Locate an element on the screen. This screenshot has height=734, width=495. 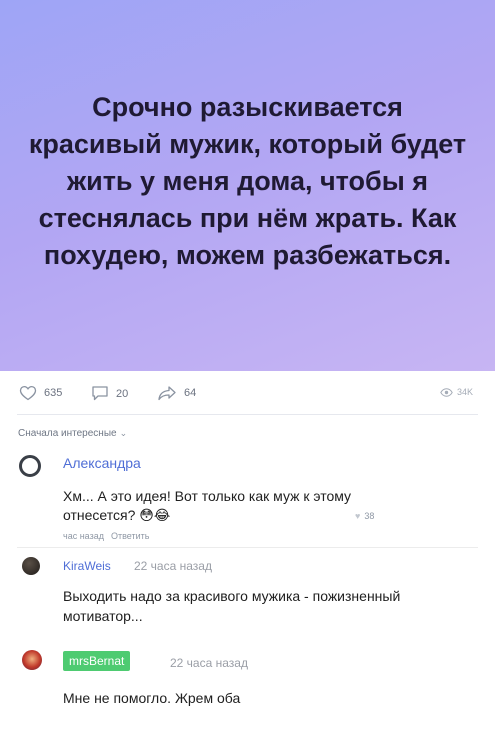
like-button: 635 is located at coordinates (40, 393).